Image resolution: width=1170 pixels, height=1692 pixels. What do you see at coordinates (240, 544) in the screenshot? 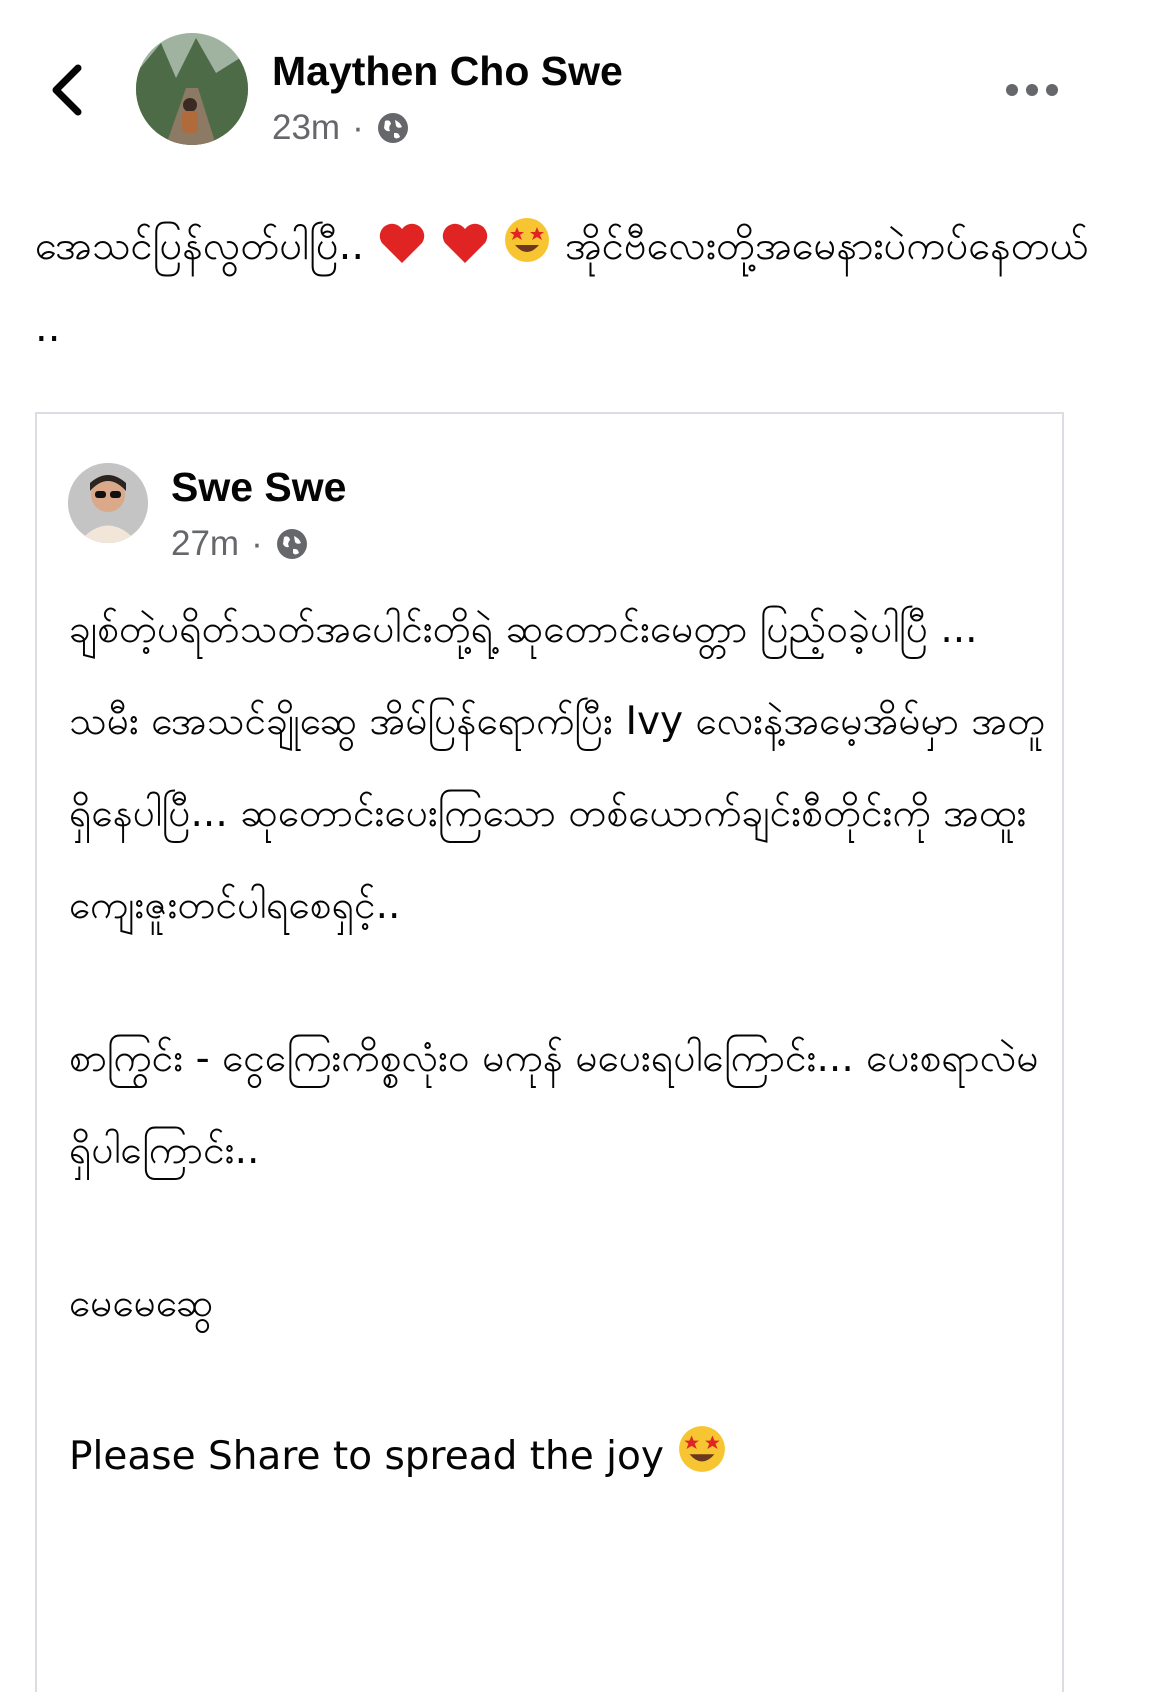
I see `shared-post-meta: 27m ·` at bounding box center [240, 544].